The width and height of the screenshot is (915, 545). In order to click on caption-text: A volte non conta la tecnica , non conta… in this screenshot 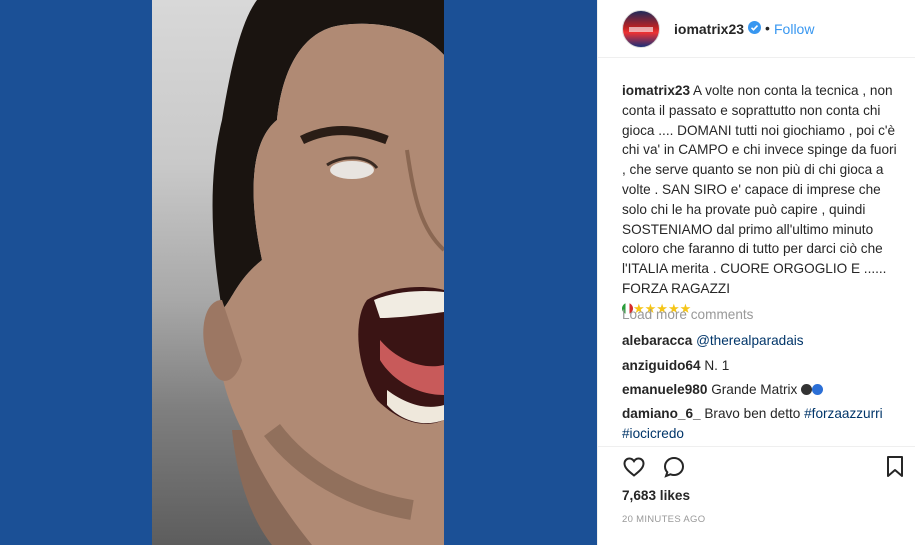, I will do `click(759, 189)`.